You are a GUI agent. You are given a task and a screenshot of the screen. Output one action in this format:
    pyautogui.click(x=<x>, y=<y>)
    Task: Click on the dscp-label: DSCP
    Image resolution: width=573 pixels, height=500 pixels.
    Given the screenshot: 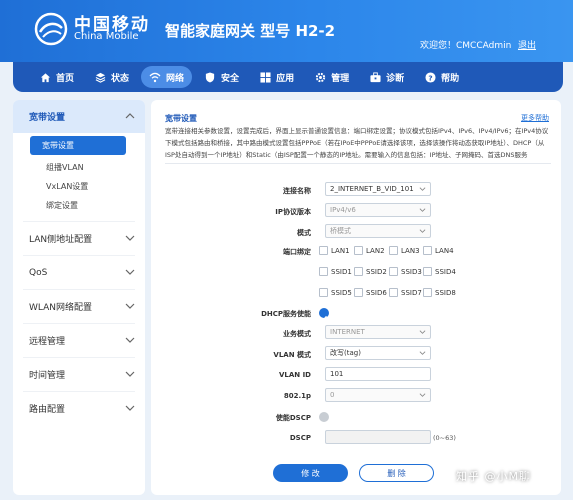 What is the action you would take?
    pyautogui.click(x=300, y=438)
    